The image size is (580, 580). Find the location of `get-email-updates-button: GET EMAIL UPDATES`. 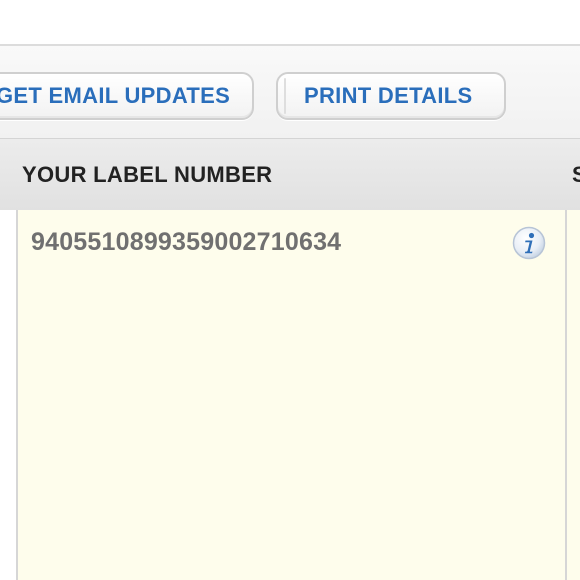

get-email-updates-button: GET EMAIL UPDATES is located at coordinates (127, 96).